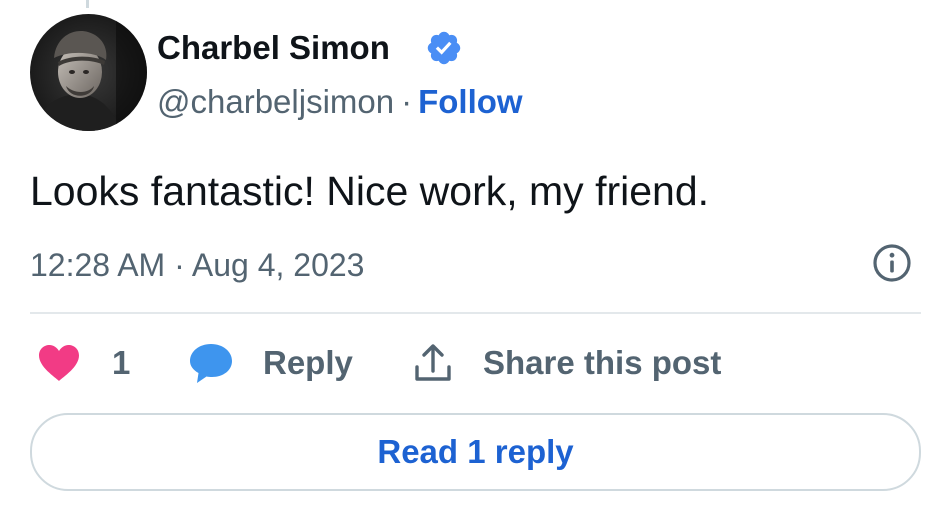 Image resolution: width=952 pixels, height=516 pixels. What do you see at coordinates (211, 363) in the screenshot?
I see `speech-bubble-icon` at bounding box center [211, 363].